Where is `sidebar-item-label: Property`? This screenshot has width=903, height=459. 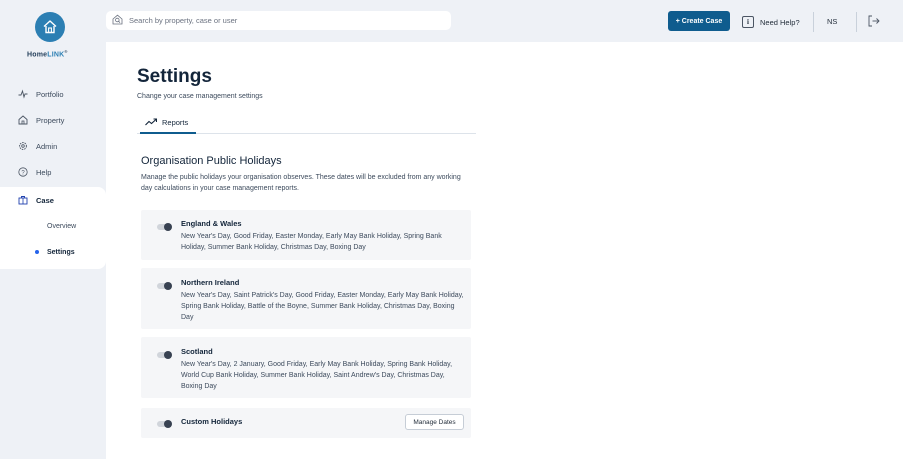 sidebar-item-label: Property is located at coordinates (50, 120).